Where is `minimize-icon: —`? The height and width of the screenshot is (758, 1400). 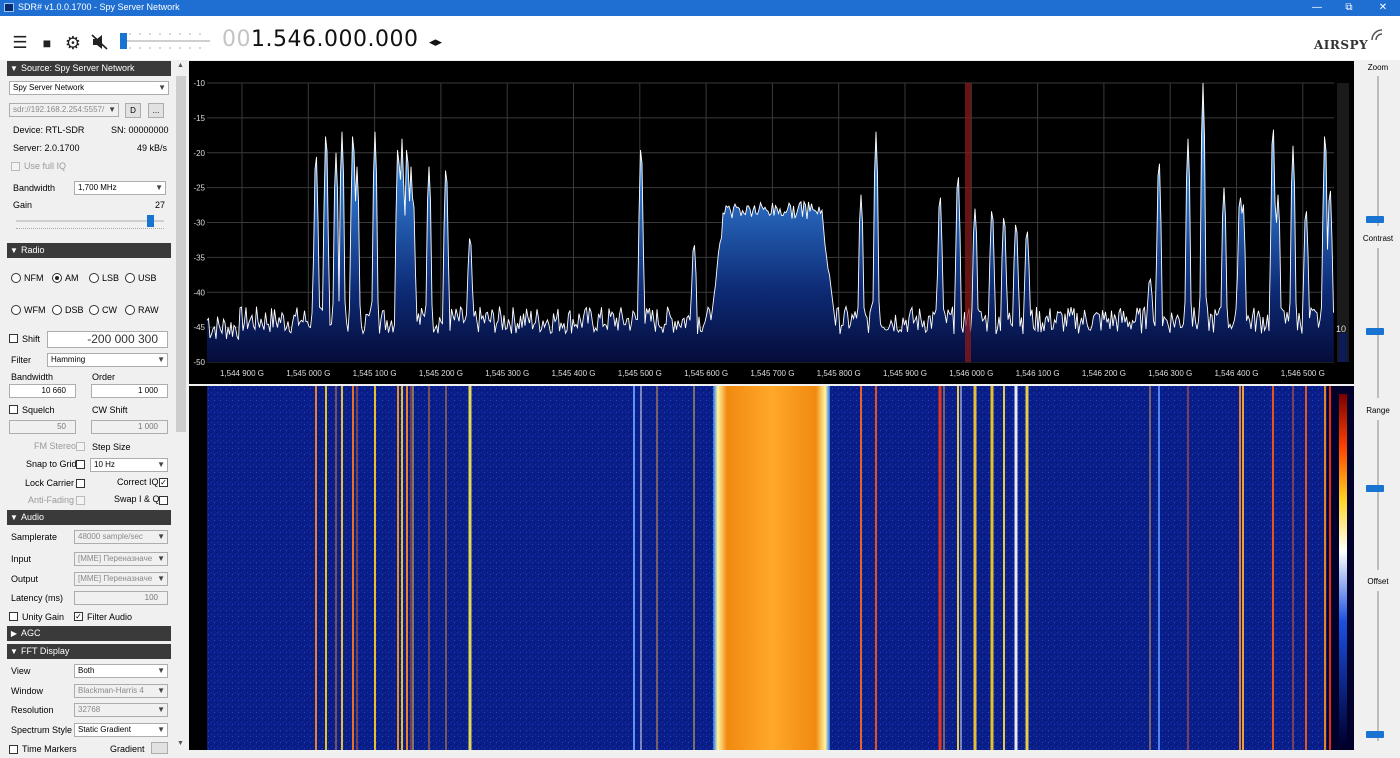
minimize-icon: — is located at coordinates (1317, 8).